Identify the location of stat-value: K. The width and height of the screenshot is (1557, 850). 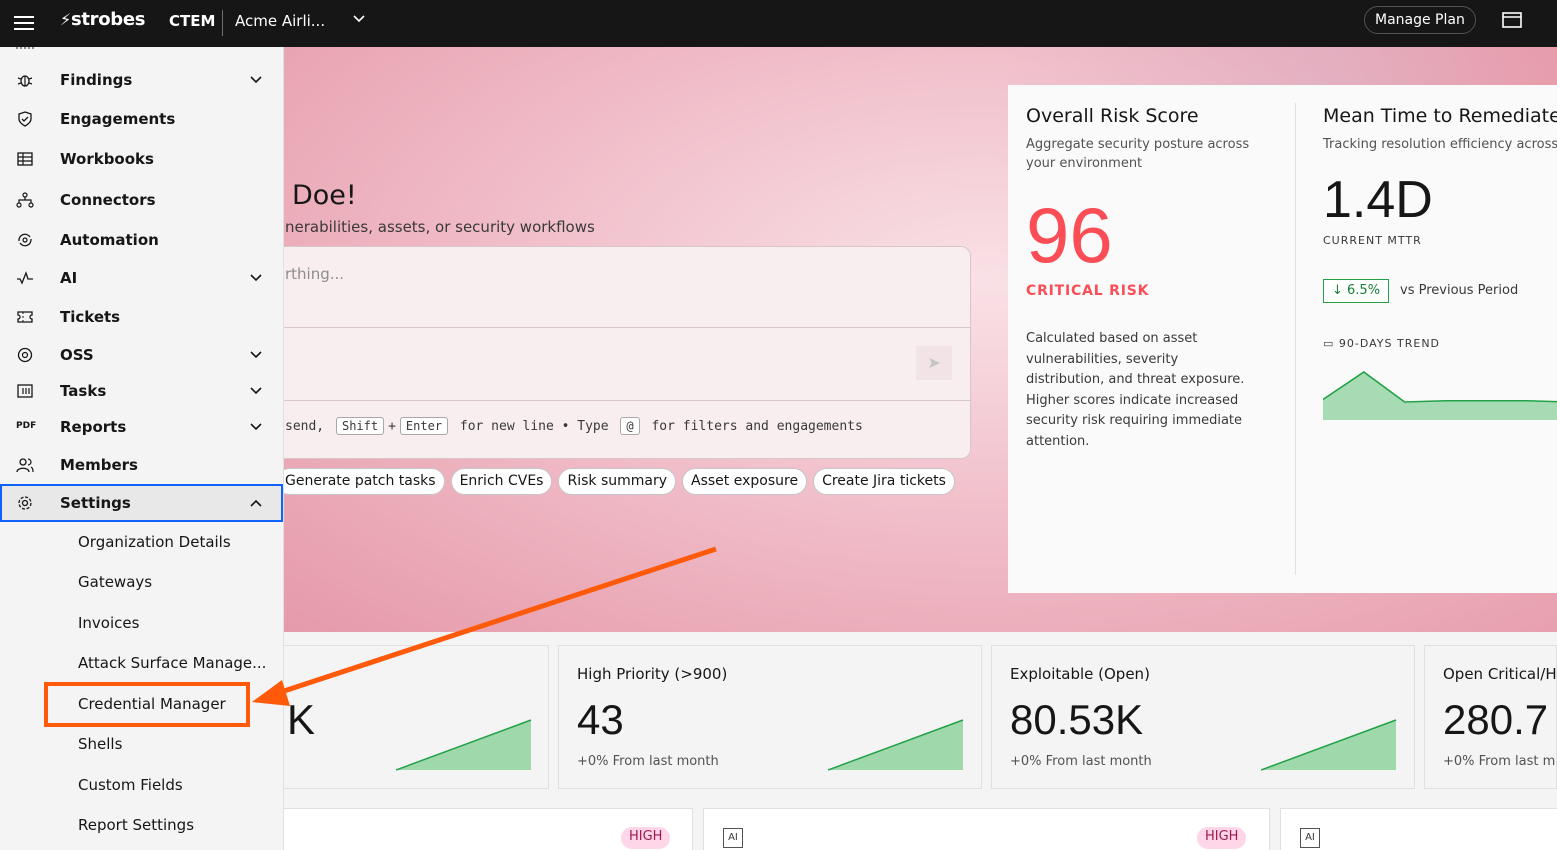
(301, 719).